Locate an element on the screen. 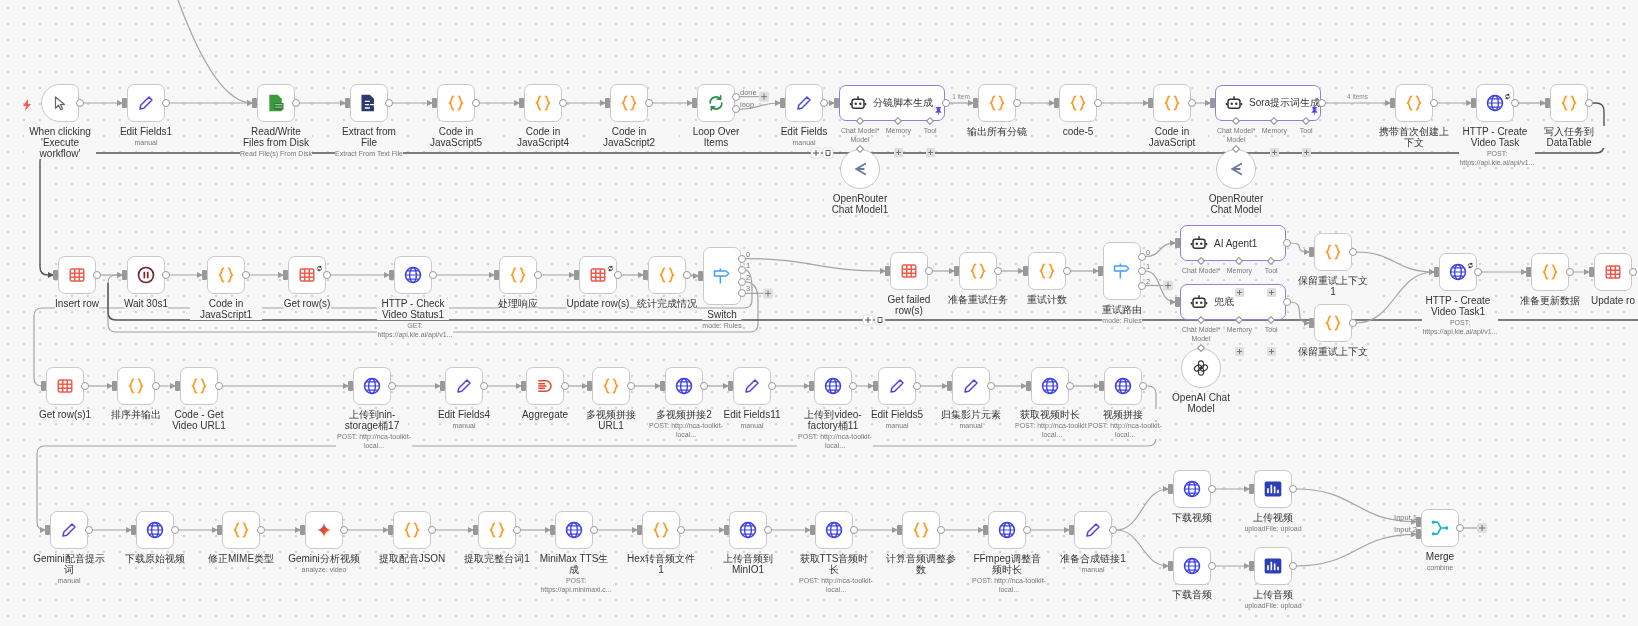 This screenshot has height=626, width=1638. node-label: 重试路由 is located at coordinates (1122, 309).